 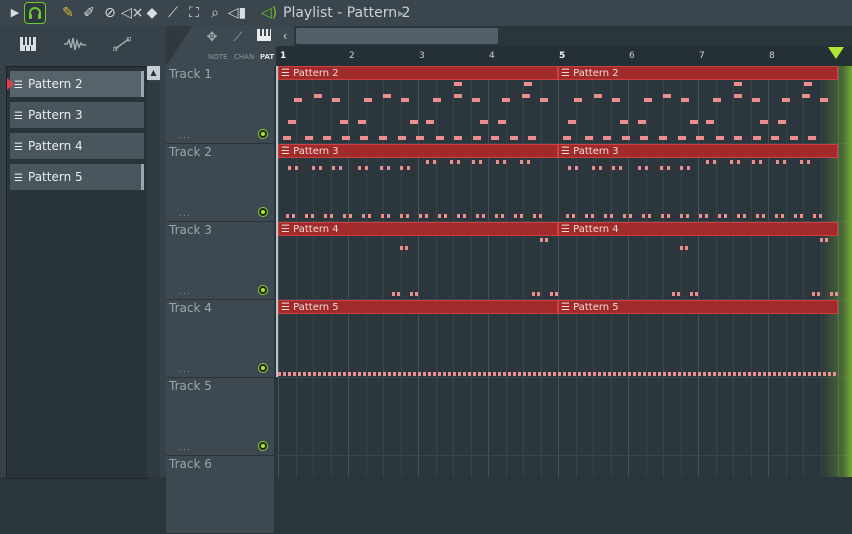 What do you see at coordinates (35, 13) in the screenshot?
I see `headphones-icon` at bounding box center [35, 13].